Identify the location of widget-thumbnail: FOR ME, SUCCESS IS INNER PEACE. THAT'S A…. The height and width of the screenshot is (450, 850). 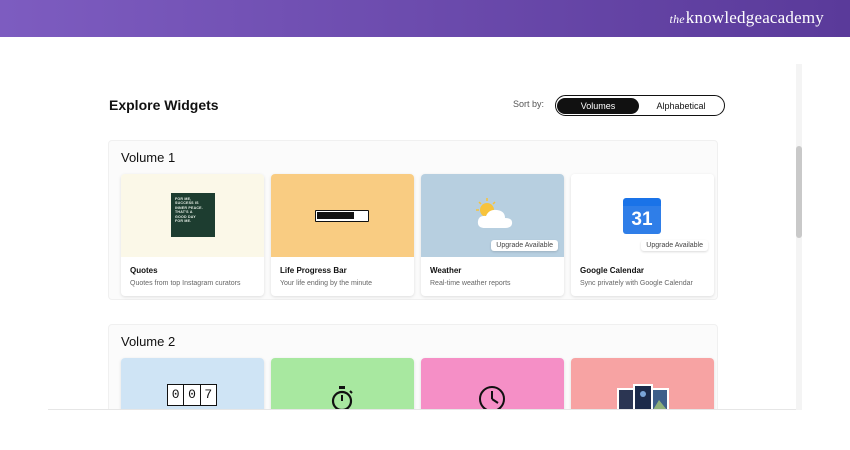
(192, 215).